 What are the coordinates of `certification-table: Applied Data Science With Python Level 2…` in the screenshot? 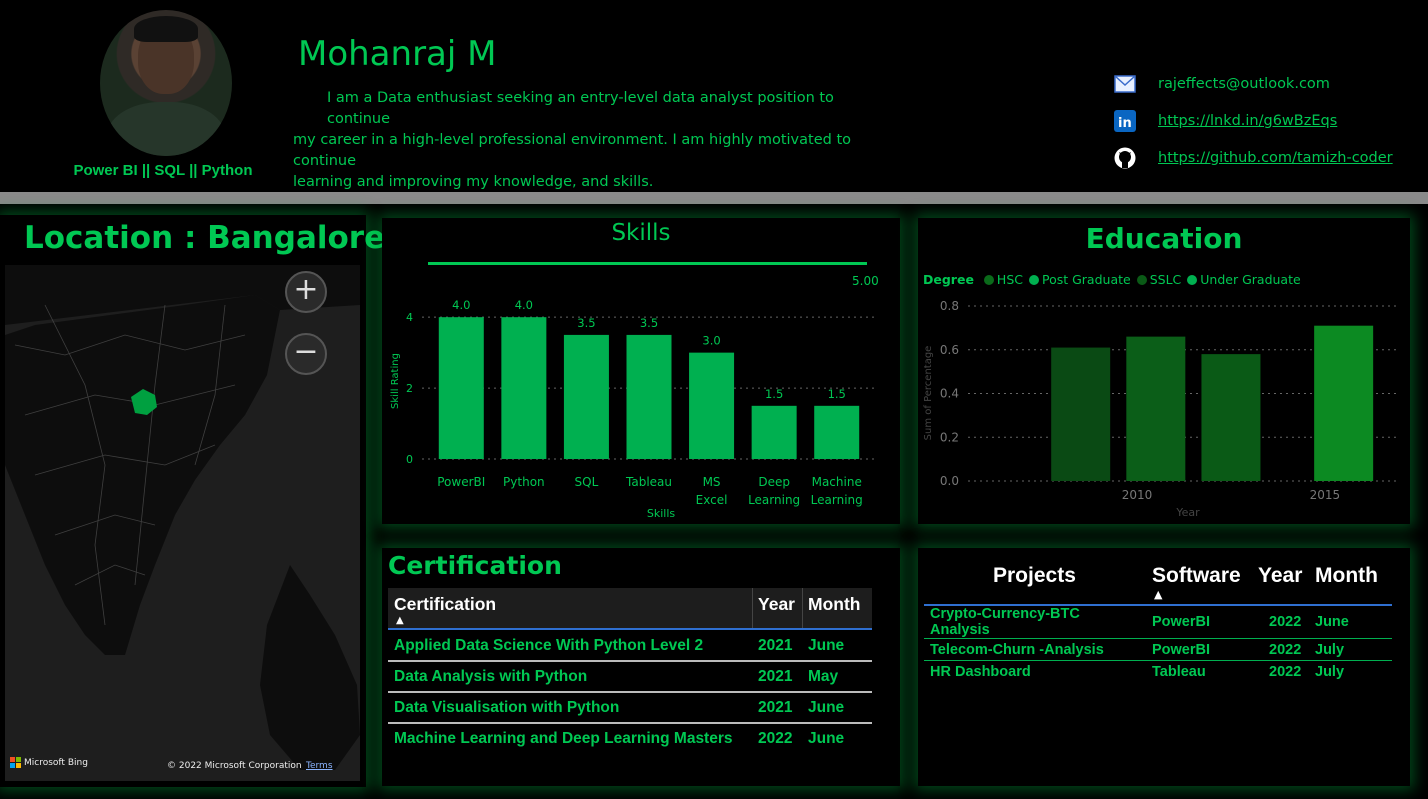 It's located at (630, 692).